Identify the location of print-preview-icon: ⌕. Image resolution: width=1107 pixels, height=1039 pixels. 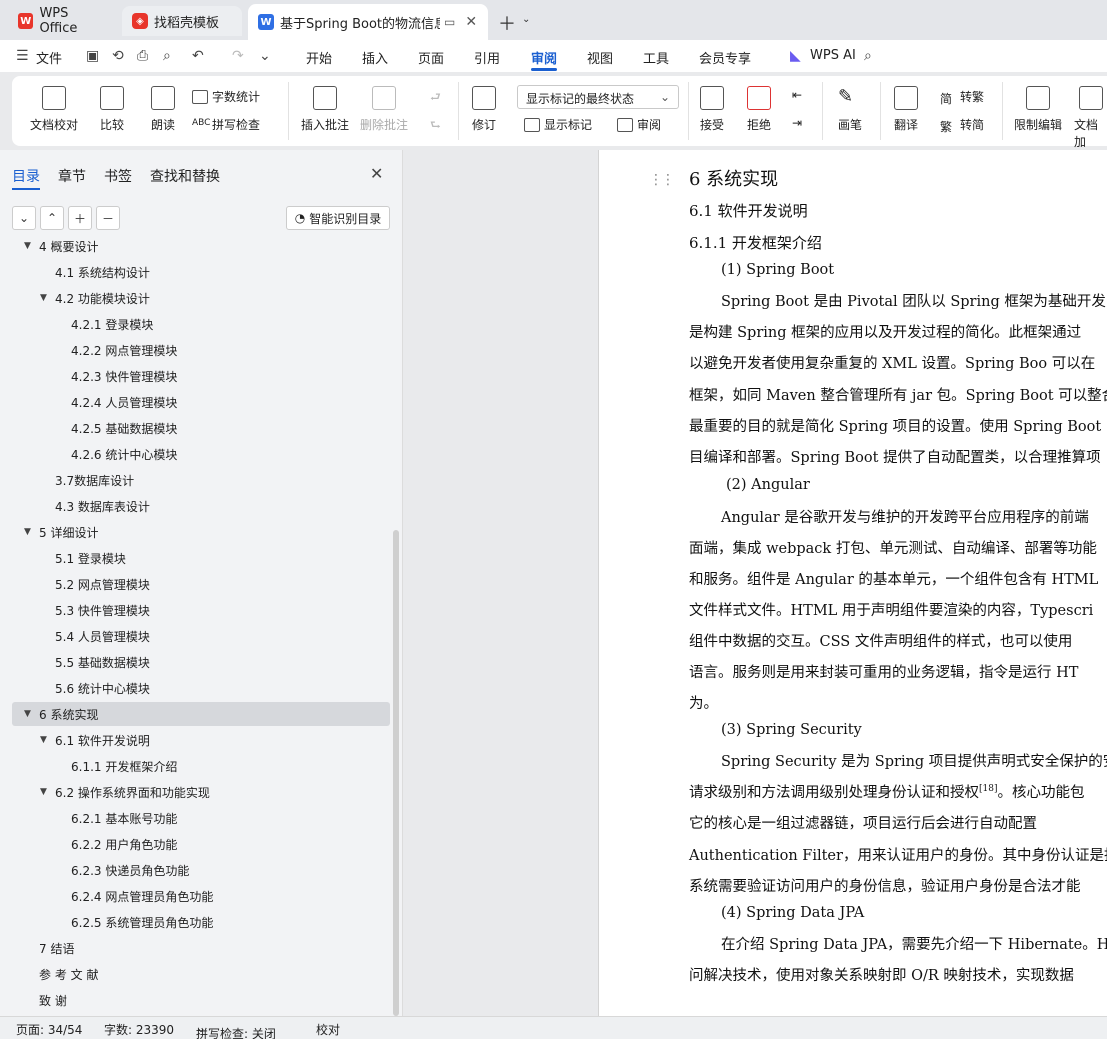
(167, 56).